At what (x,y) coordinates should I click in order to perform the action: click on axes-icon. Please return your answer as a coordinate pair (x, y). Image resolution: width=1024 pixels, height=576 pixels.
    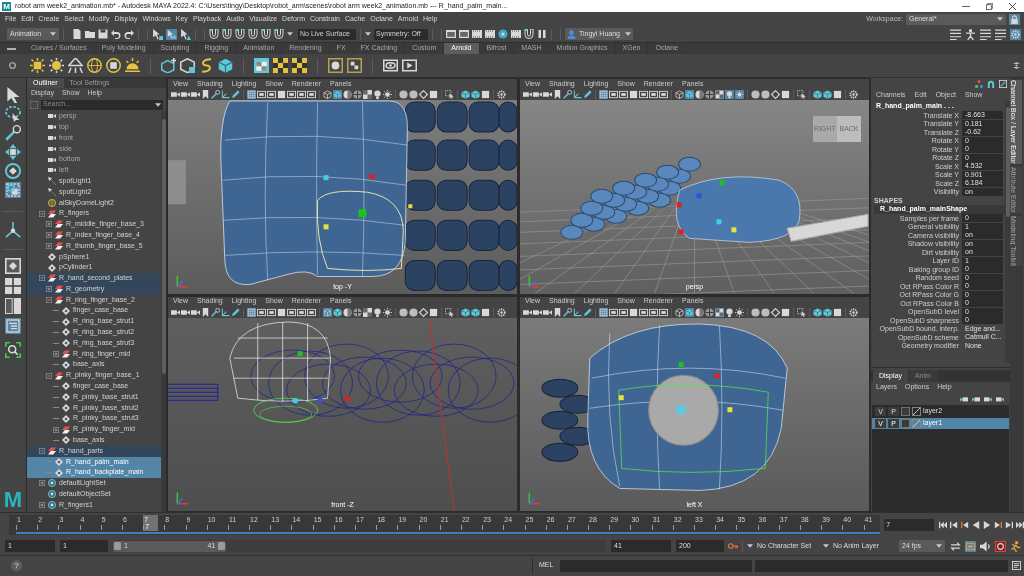
    Looking at the image, I should click on (13, 230).